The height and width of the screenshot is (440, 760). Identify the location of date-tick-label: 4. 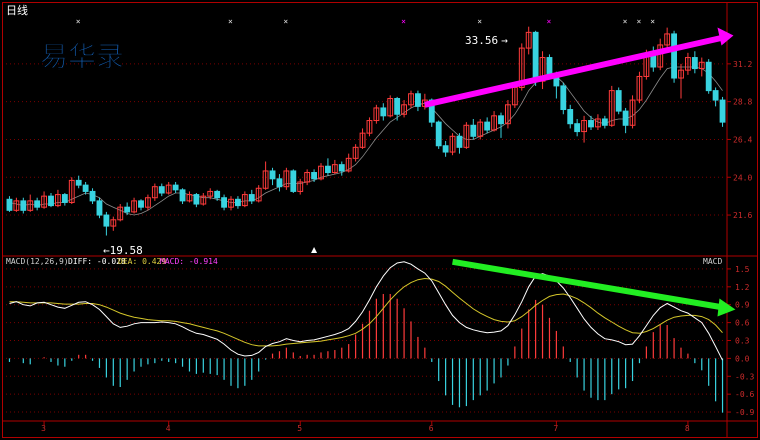
(168, 428).